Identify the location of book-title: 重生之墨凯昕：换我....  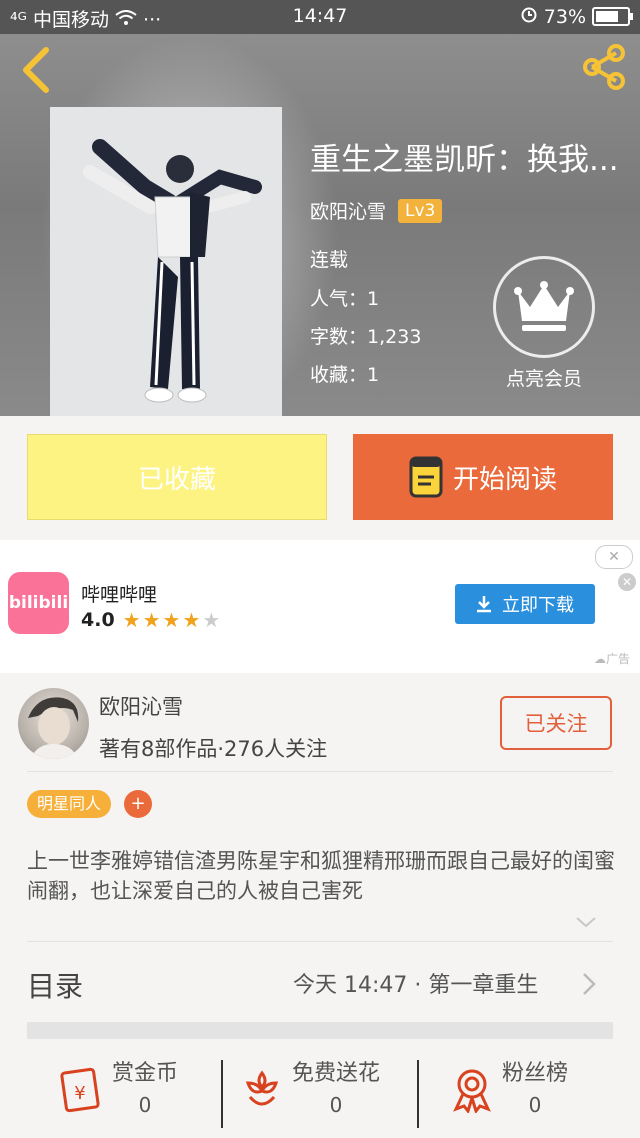
(464, 160).